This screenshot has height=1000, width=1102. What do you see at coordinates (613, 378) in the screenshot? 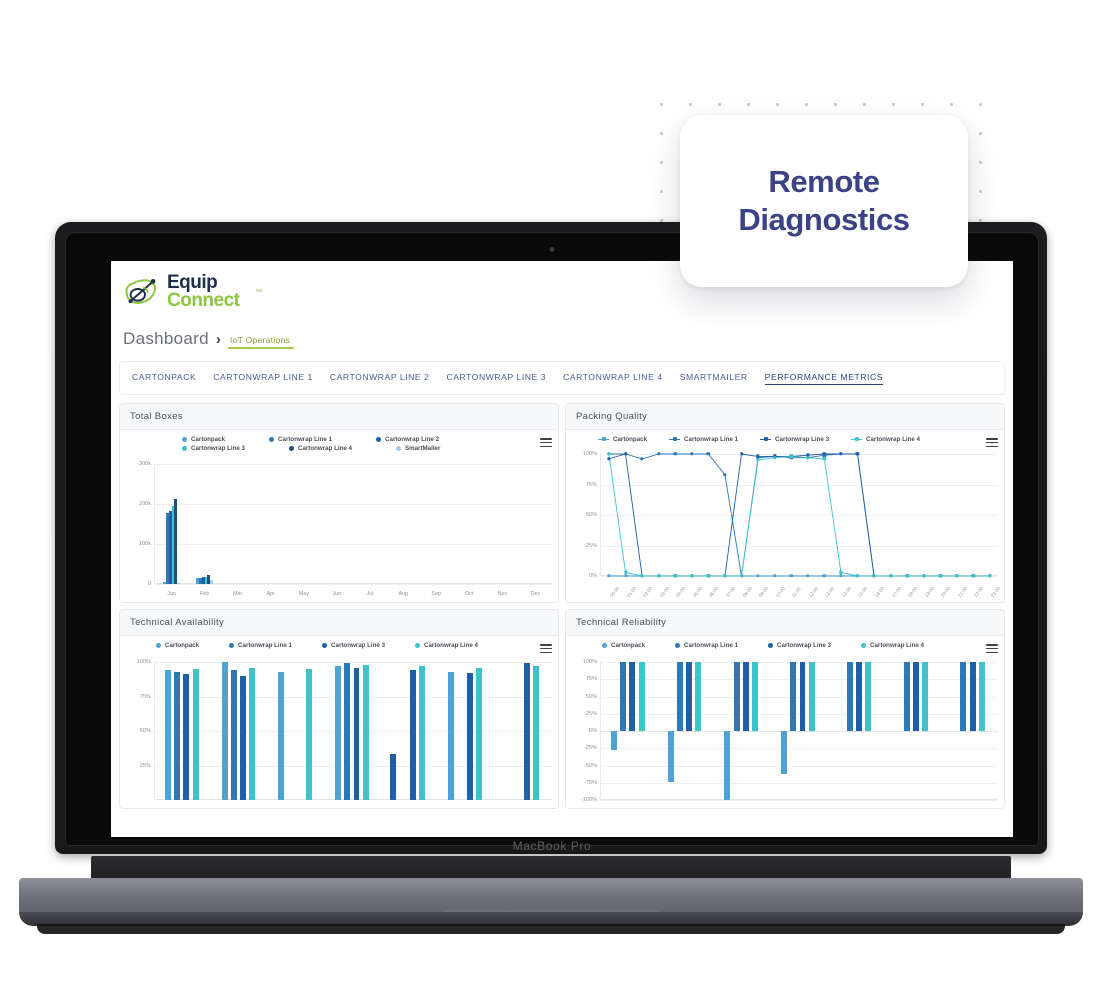
I see `tab-cartonwrap-line-4: CARTONWRAP LINE 4` at bounding box center [613, 378].